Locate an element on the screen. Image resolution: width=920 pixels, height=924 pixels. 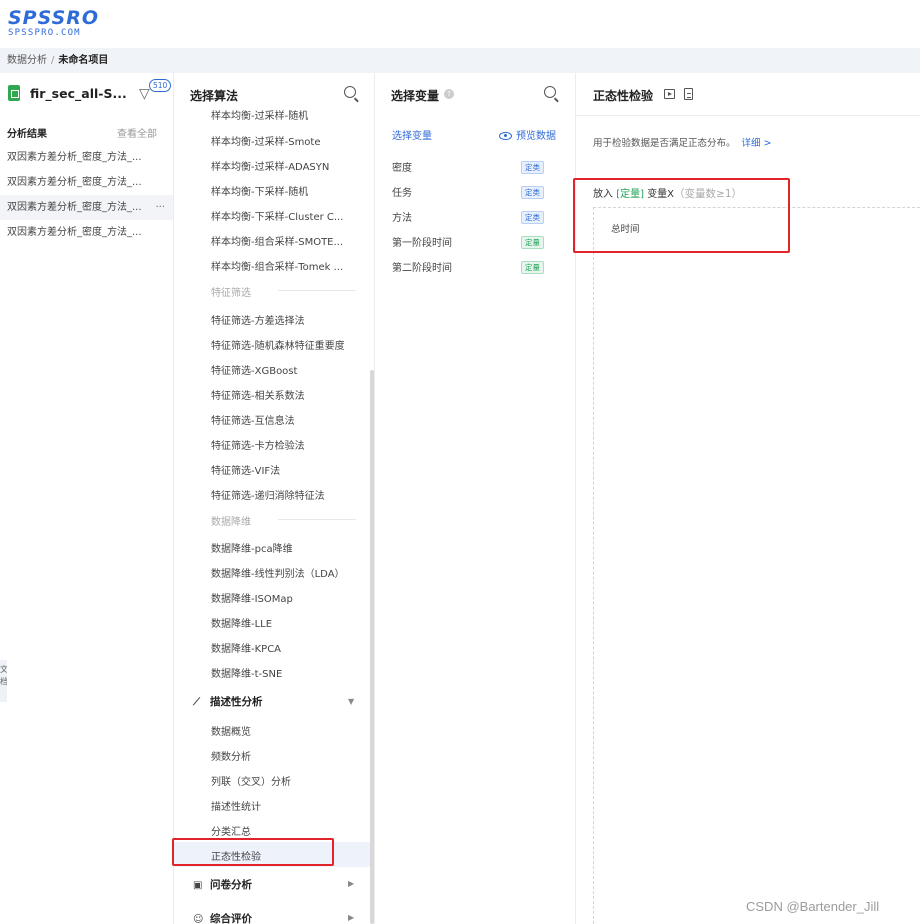
filter-count-badge: 510 is located at coordinates (160, 85).